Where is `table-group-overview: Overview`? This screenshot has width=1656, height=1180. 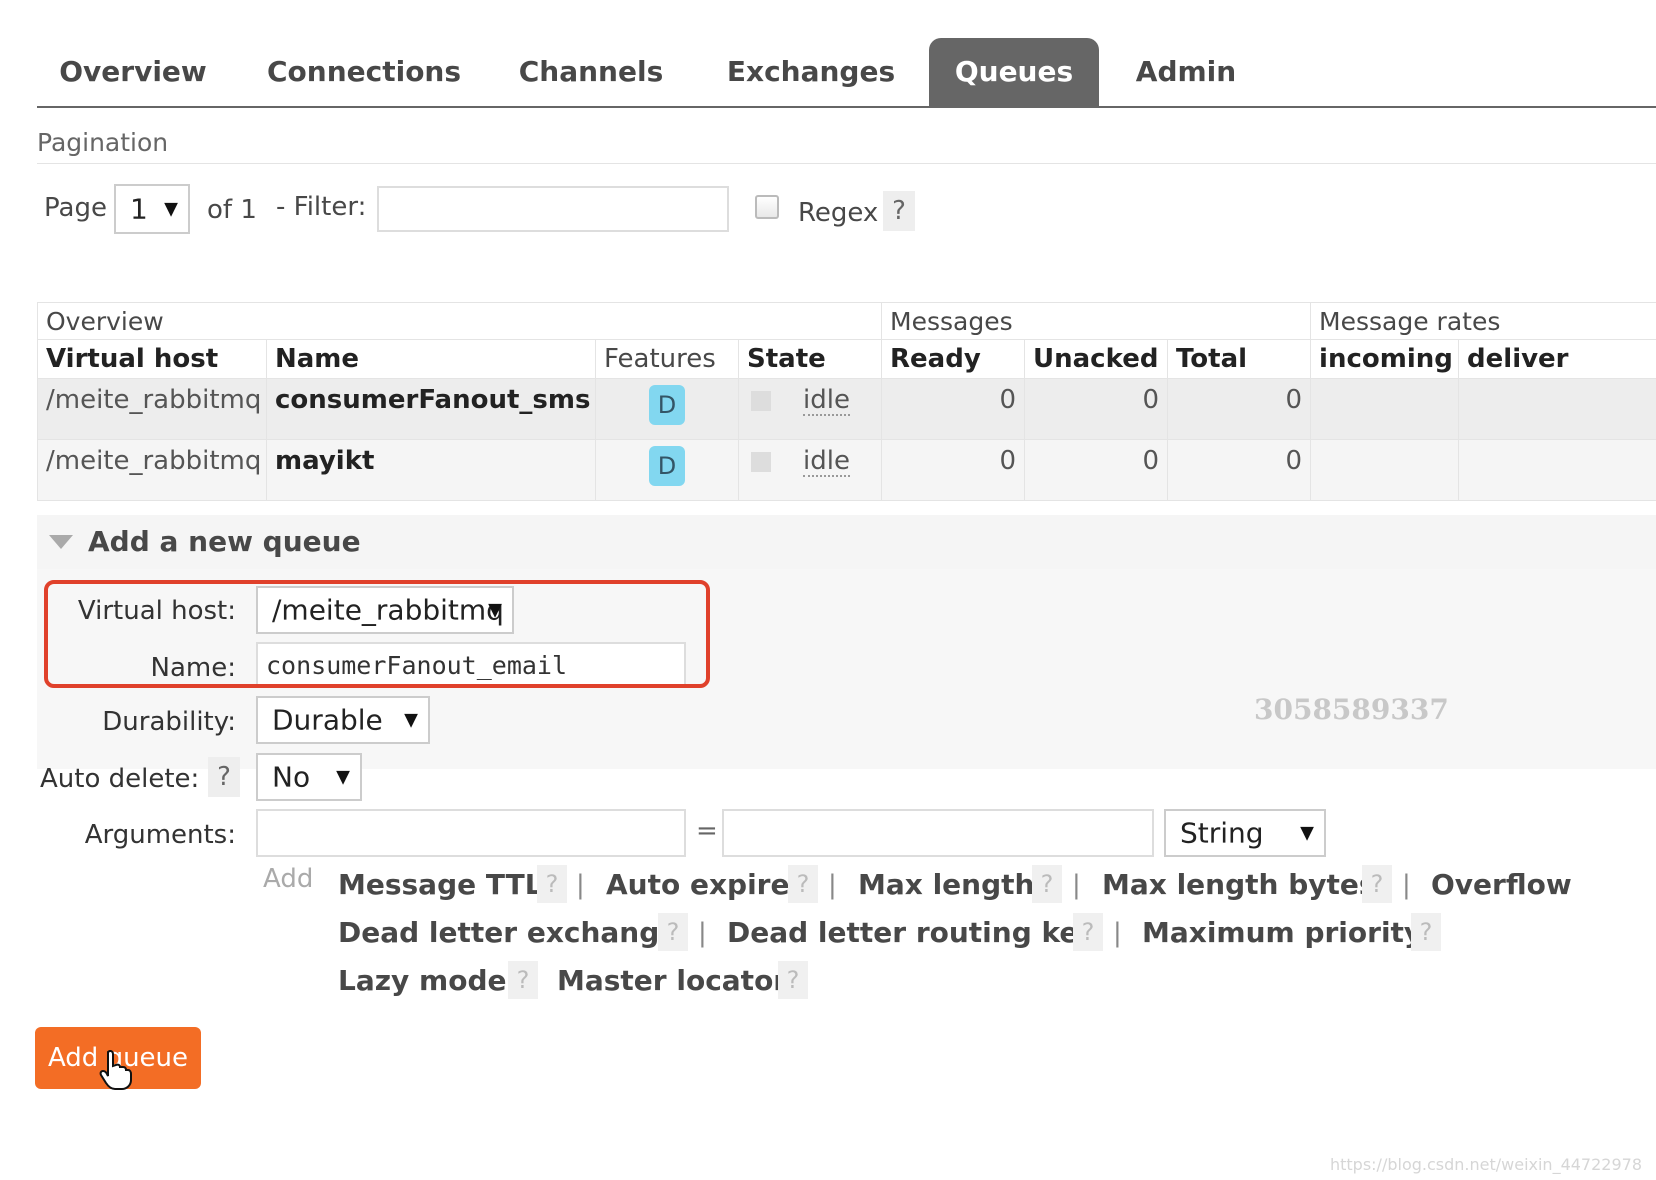
table-group-overview: Overview is located at coordinates (459, 321).